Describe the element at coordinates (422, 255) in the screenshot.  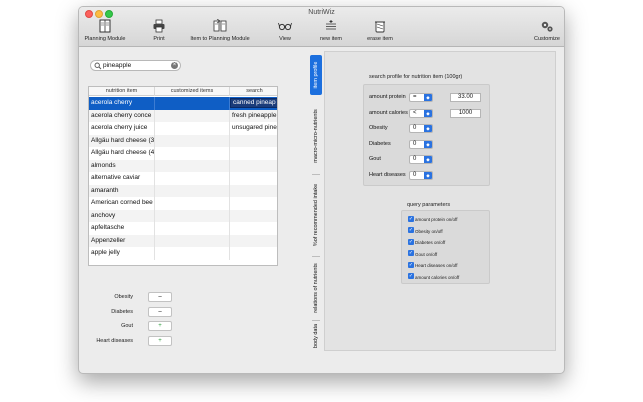
I see `query-parameter-checkbox: ✓ Gout on/off` at that location.